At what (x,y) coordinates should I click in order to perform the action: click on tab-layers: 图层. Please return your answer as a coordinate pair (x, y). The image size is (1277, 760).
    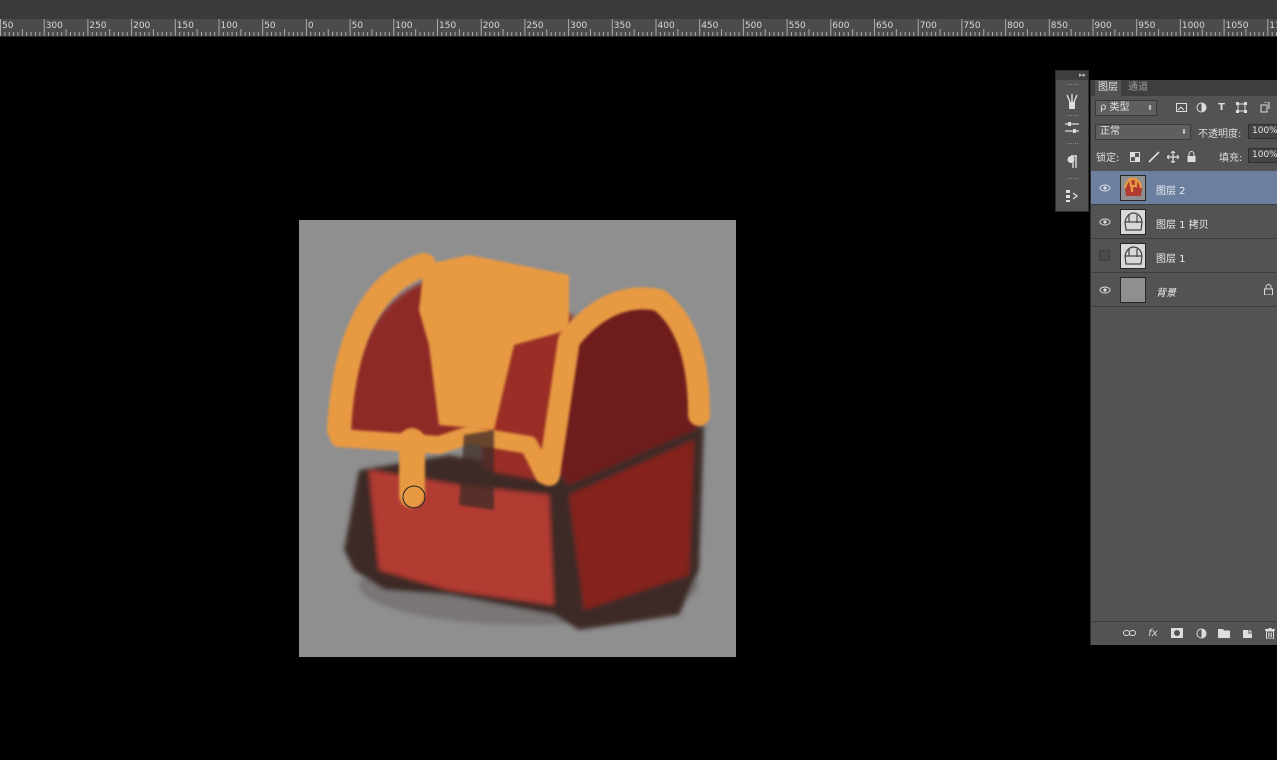
    Looking at the image, I should click on (1108, 88).